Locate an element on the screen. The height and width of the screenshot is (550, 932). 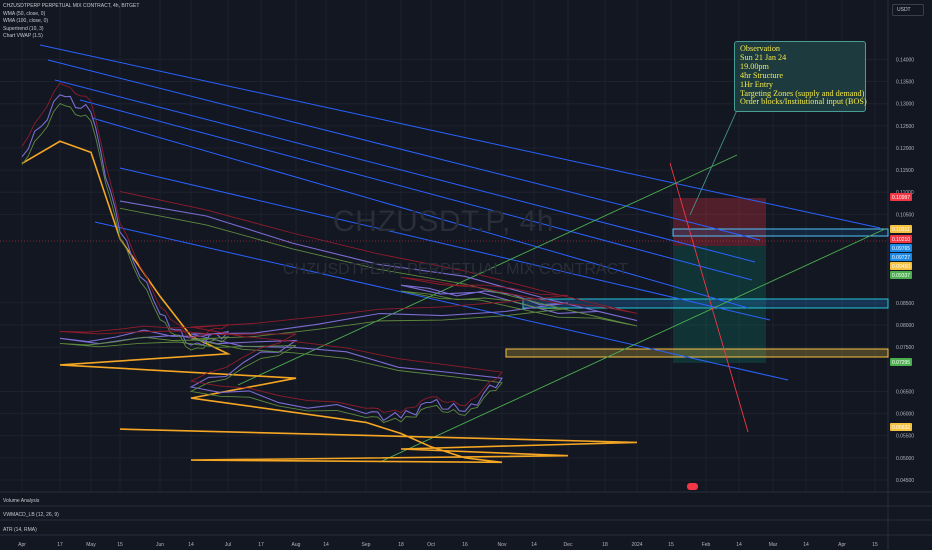
y-tick-label: 0.05000 is located at coordinates (905, 459).